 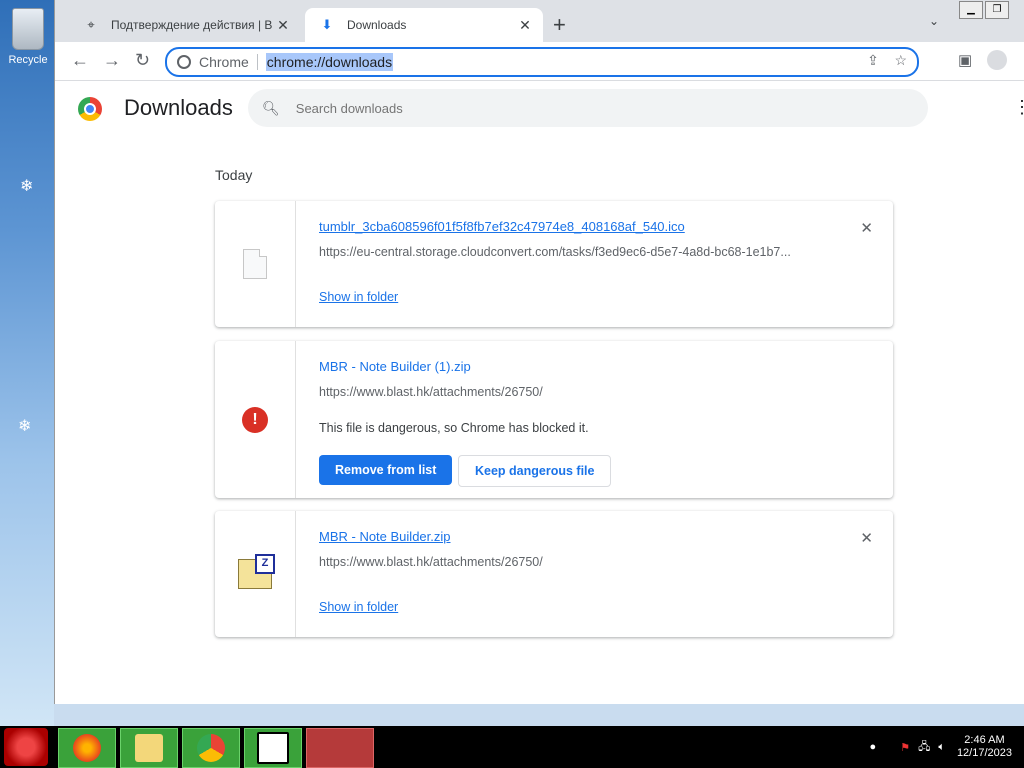 I want to click on toolbar: ← → ↻ Chrome chrome://downloads ⇪ ☆ ▣, so click(x=539, y=61).